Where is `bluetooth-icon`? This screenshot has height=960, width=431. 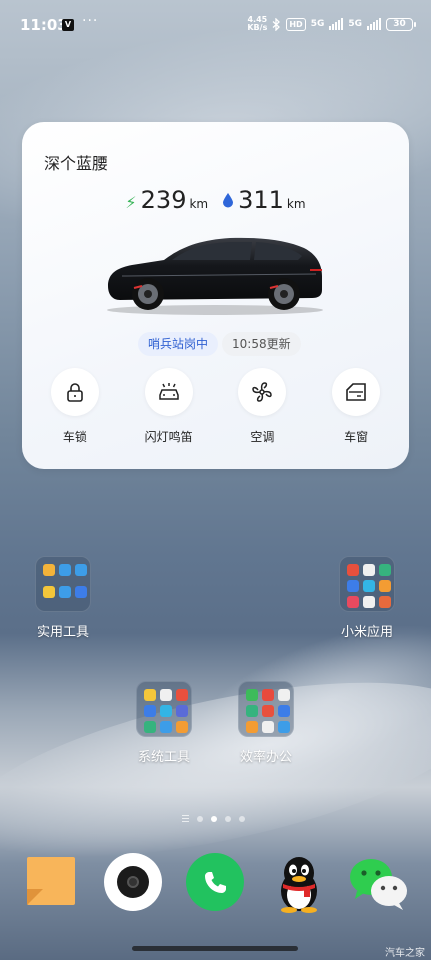 bluetooth-icon is located at coordinates (276, 24).